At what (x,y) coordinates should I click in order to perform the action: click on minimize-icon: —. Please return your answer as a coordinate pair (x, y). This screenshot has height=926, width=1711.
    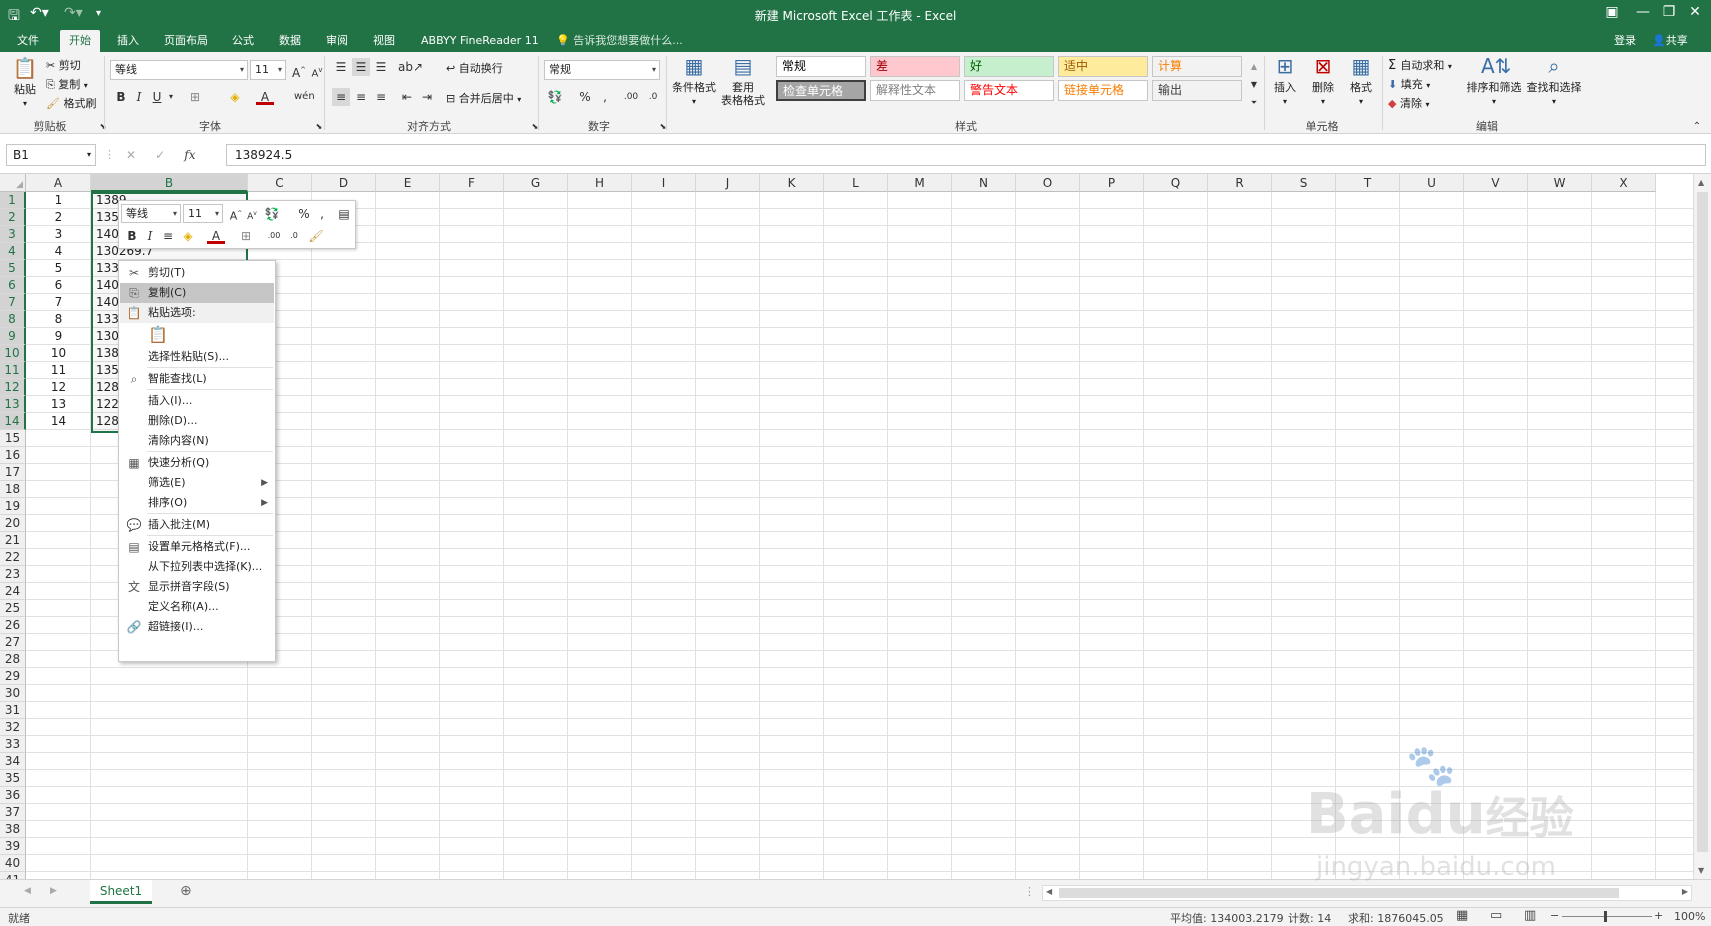
    Looking at the image, I should click on (1643, 12).